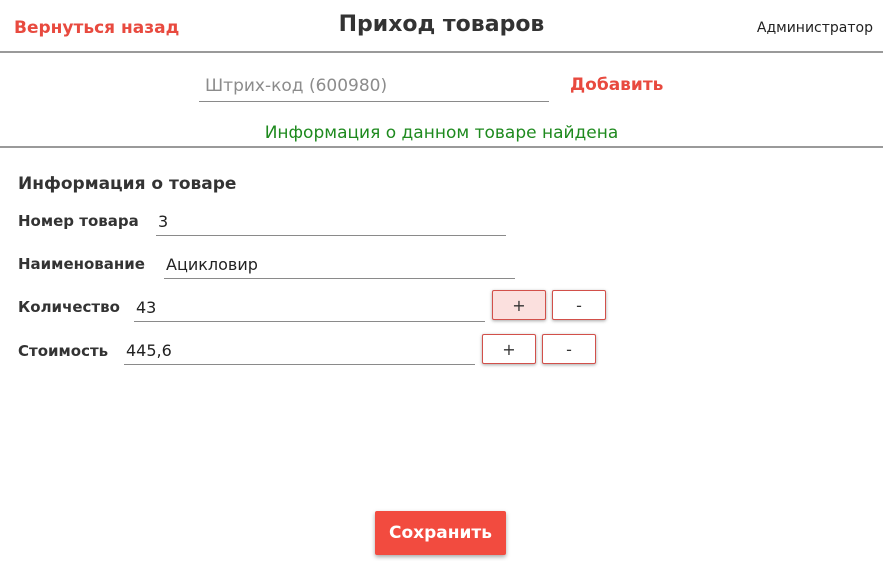 The image size is (883, 561). I want to click on status-message: Информация о данном товаре найдена, so click(441, 133).